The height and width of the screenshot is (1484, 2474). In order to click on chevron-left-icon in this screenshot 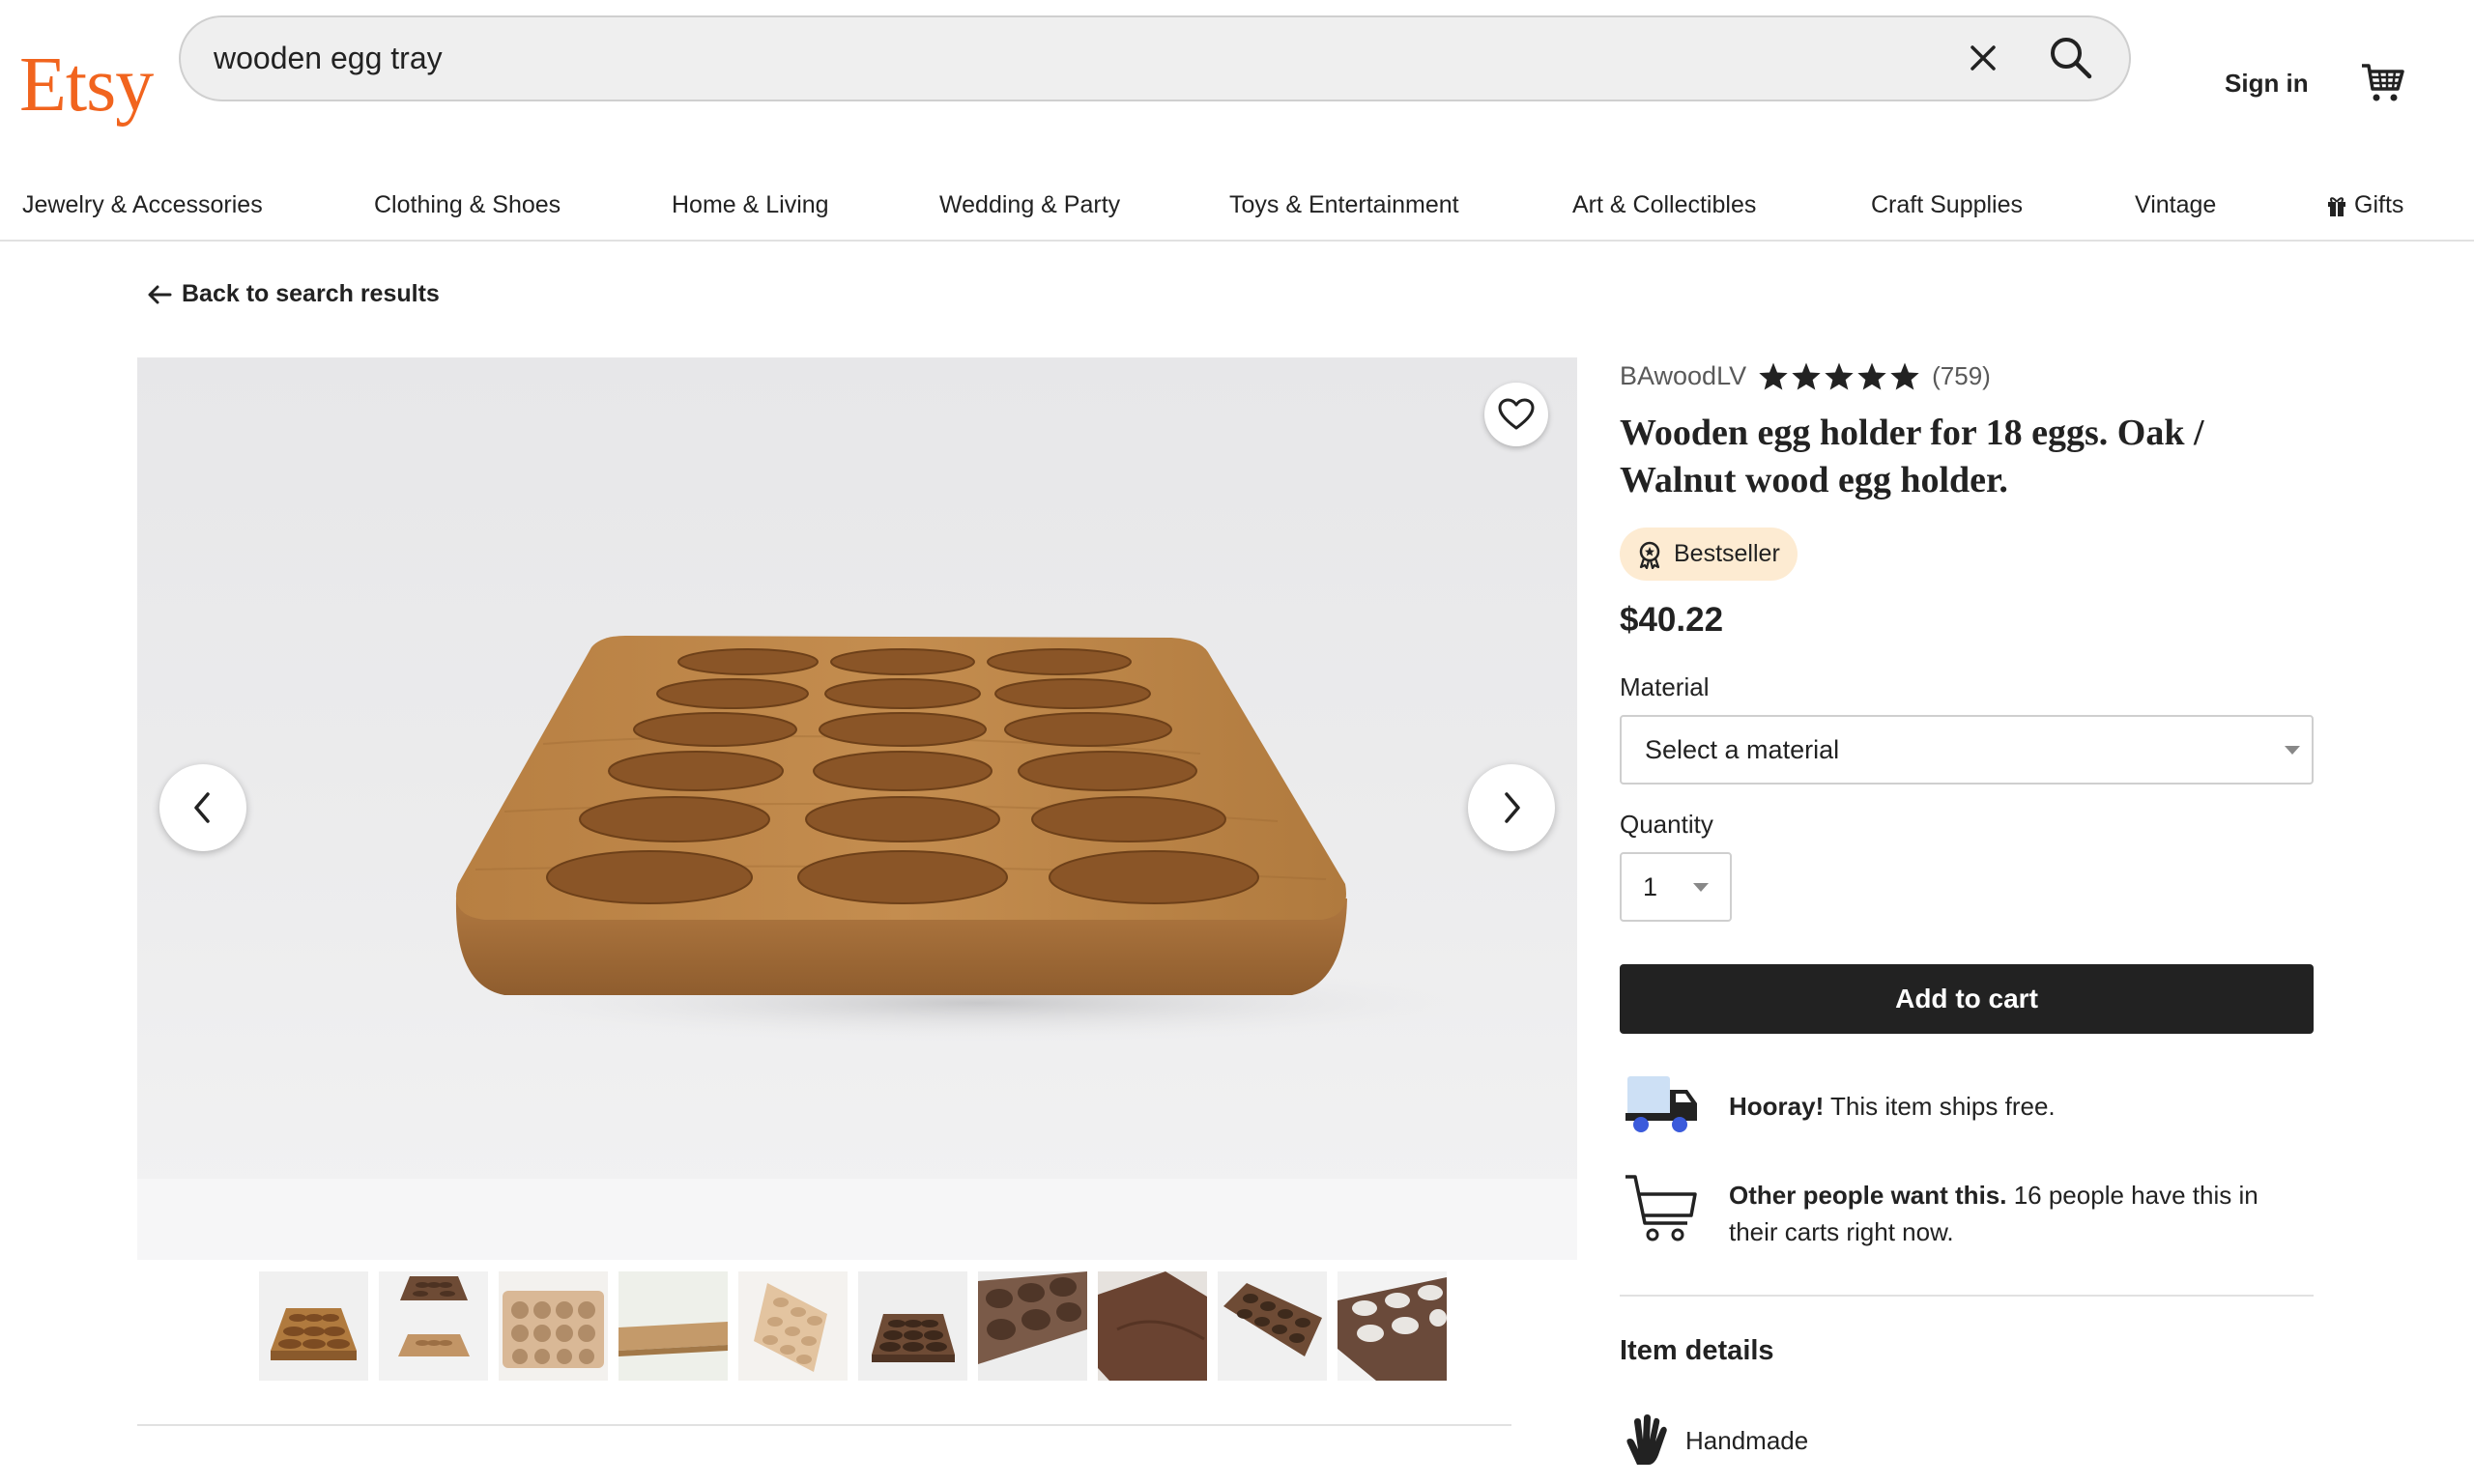, I will do `click(202, 807)`.